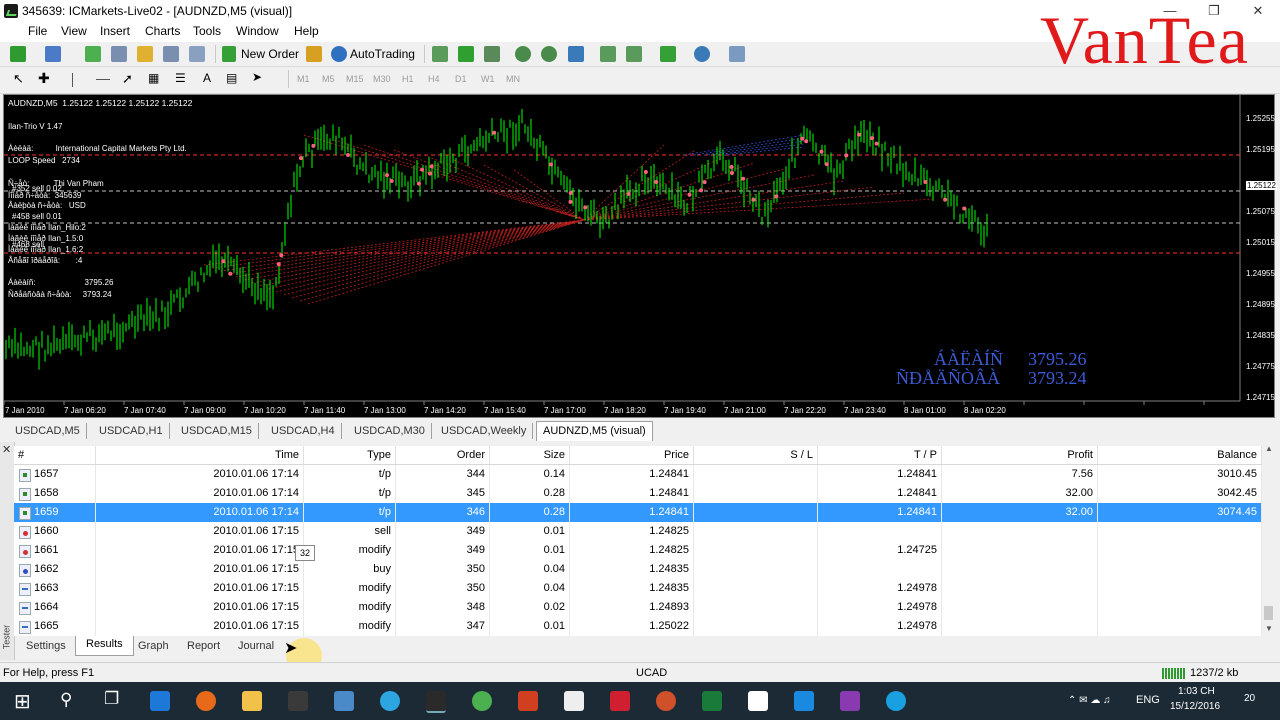 The image size is (1280, 720). Describe the element at coordinates (632, 455) in the screenshot. I see `column-header: Price` at that location.